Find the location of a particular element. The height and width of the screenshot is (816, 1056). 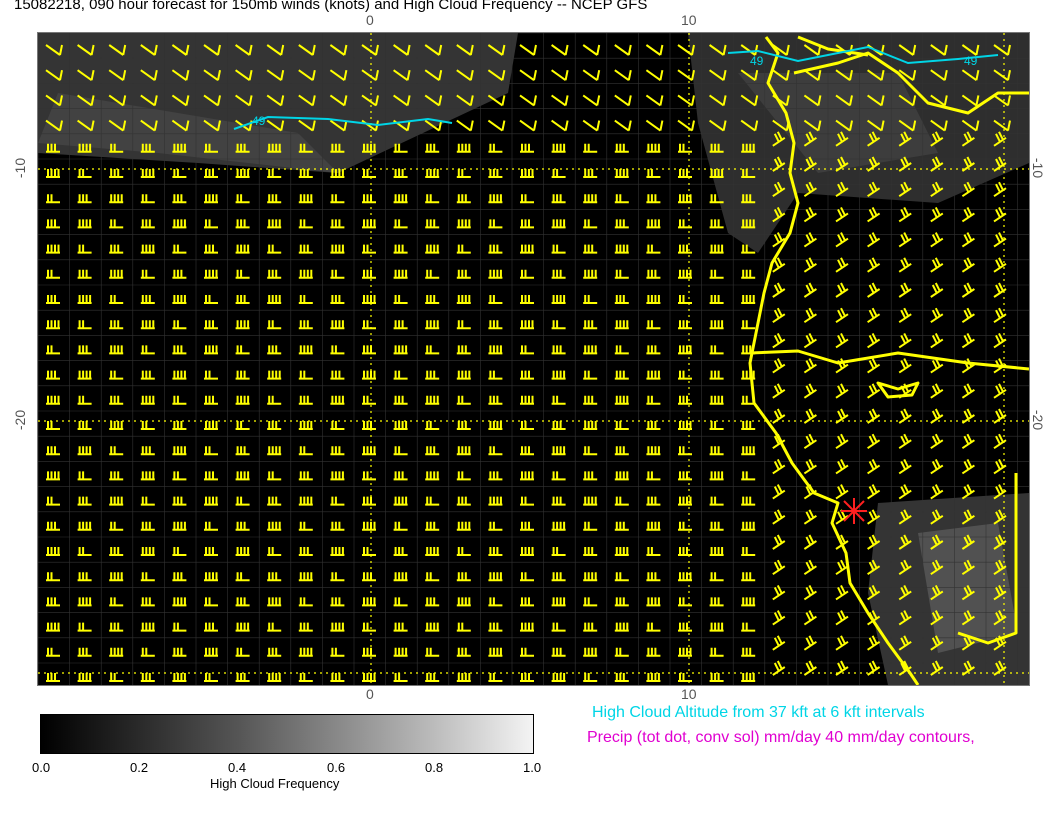

lat-tick-right-20: -20 is located at coordinates (1038, 420).